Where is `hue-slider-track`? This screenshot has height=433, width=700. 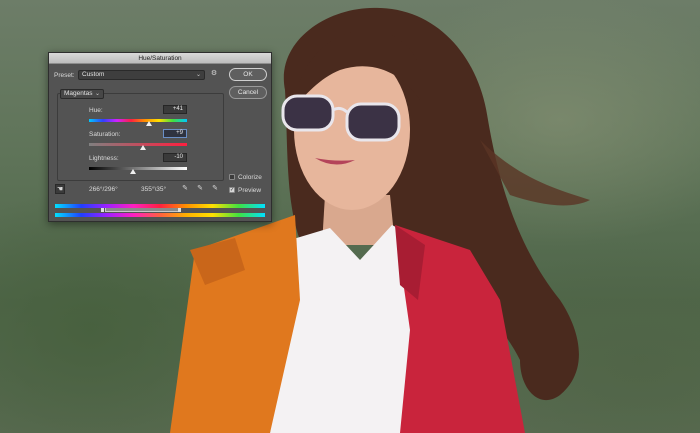 hue-slider-track is located at coordinates (138, 120).